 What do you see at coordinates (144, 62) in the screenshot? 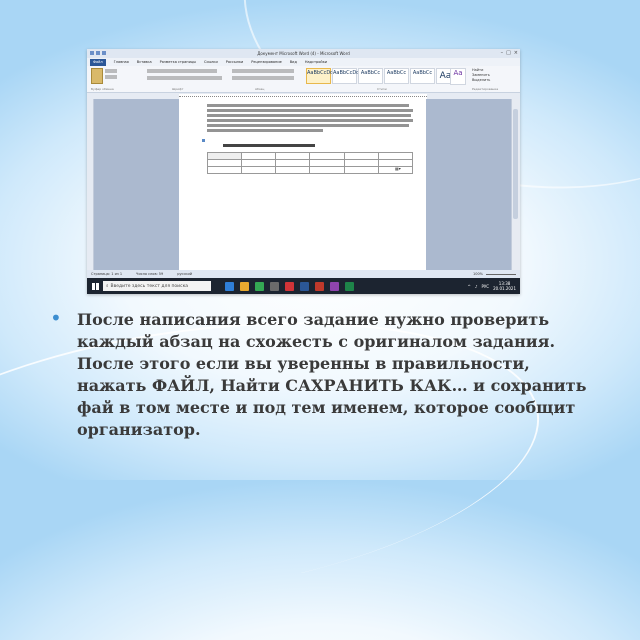
I see `tab-insert: Вставка` at bounding box center [144, 62].